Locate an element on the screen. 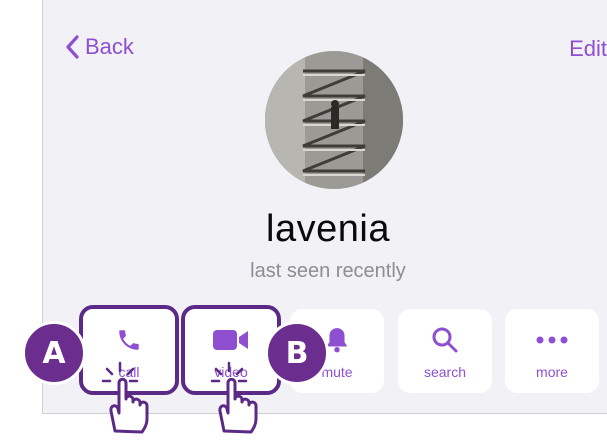 The width and height of the screenshot is (607, 441). back-button: Back is located at coordinates (99, 47).